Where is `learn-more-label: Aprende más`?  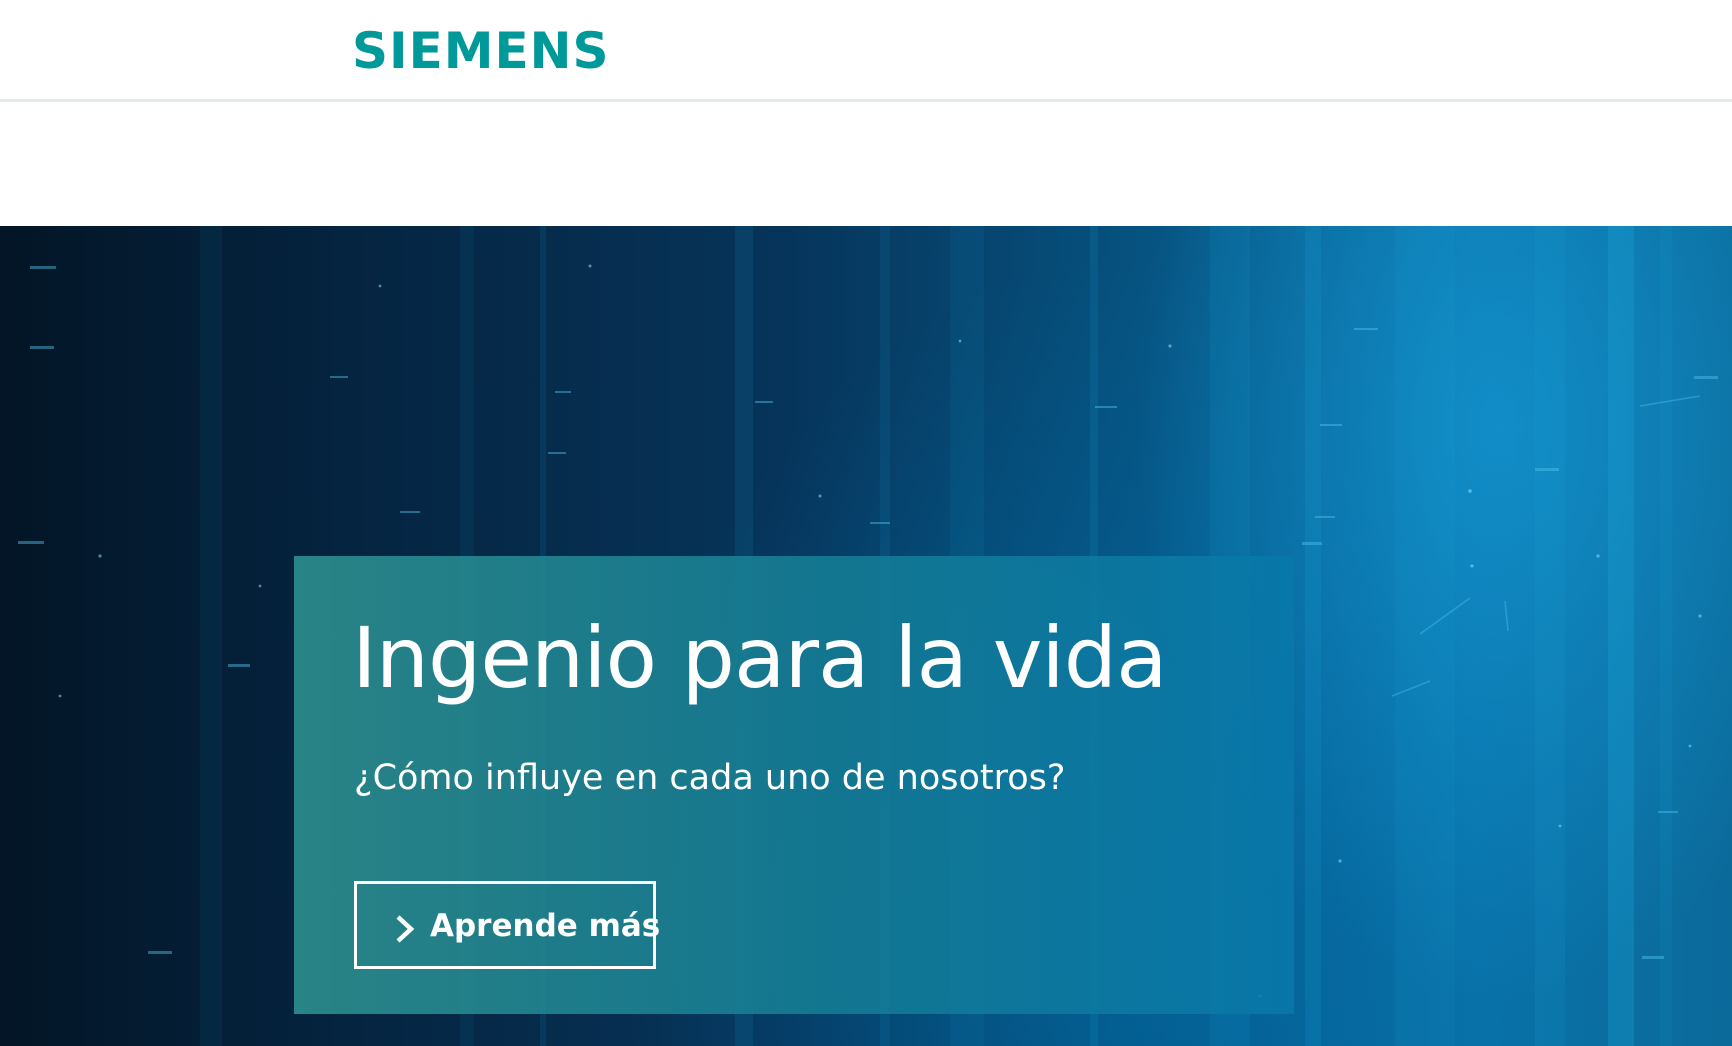 learn-more-label: Aprende más is located at coordinates (545, 926).